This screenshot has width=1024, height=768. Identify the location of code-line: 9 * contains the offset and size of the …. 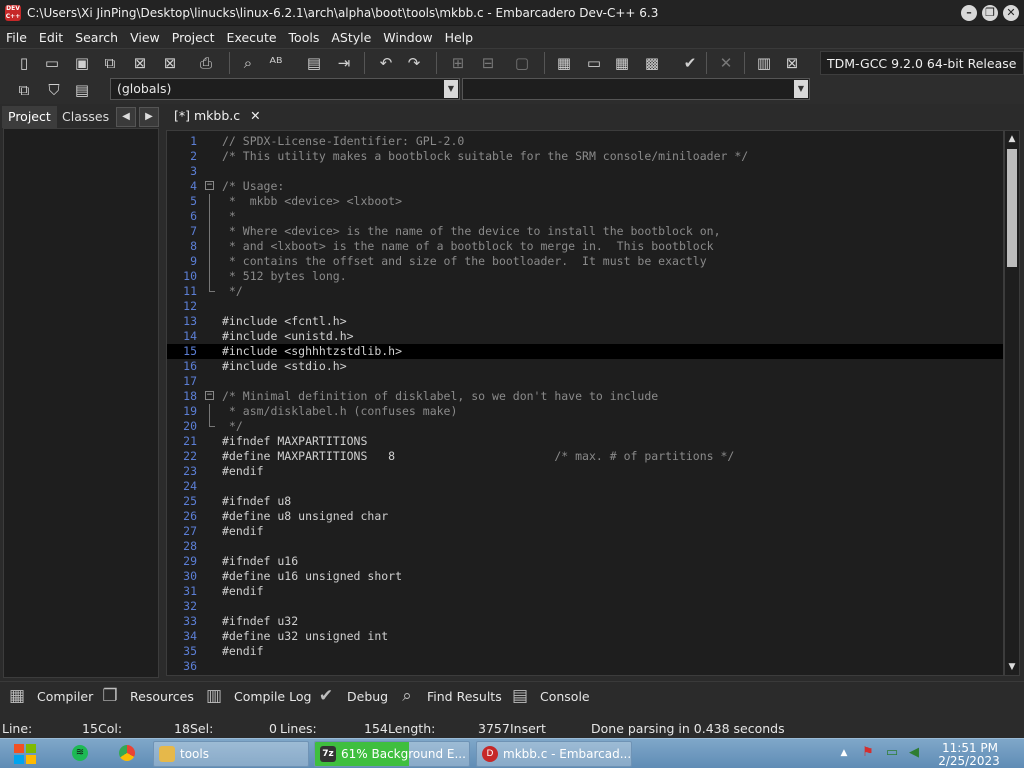
(585, 261).